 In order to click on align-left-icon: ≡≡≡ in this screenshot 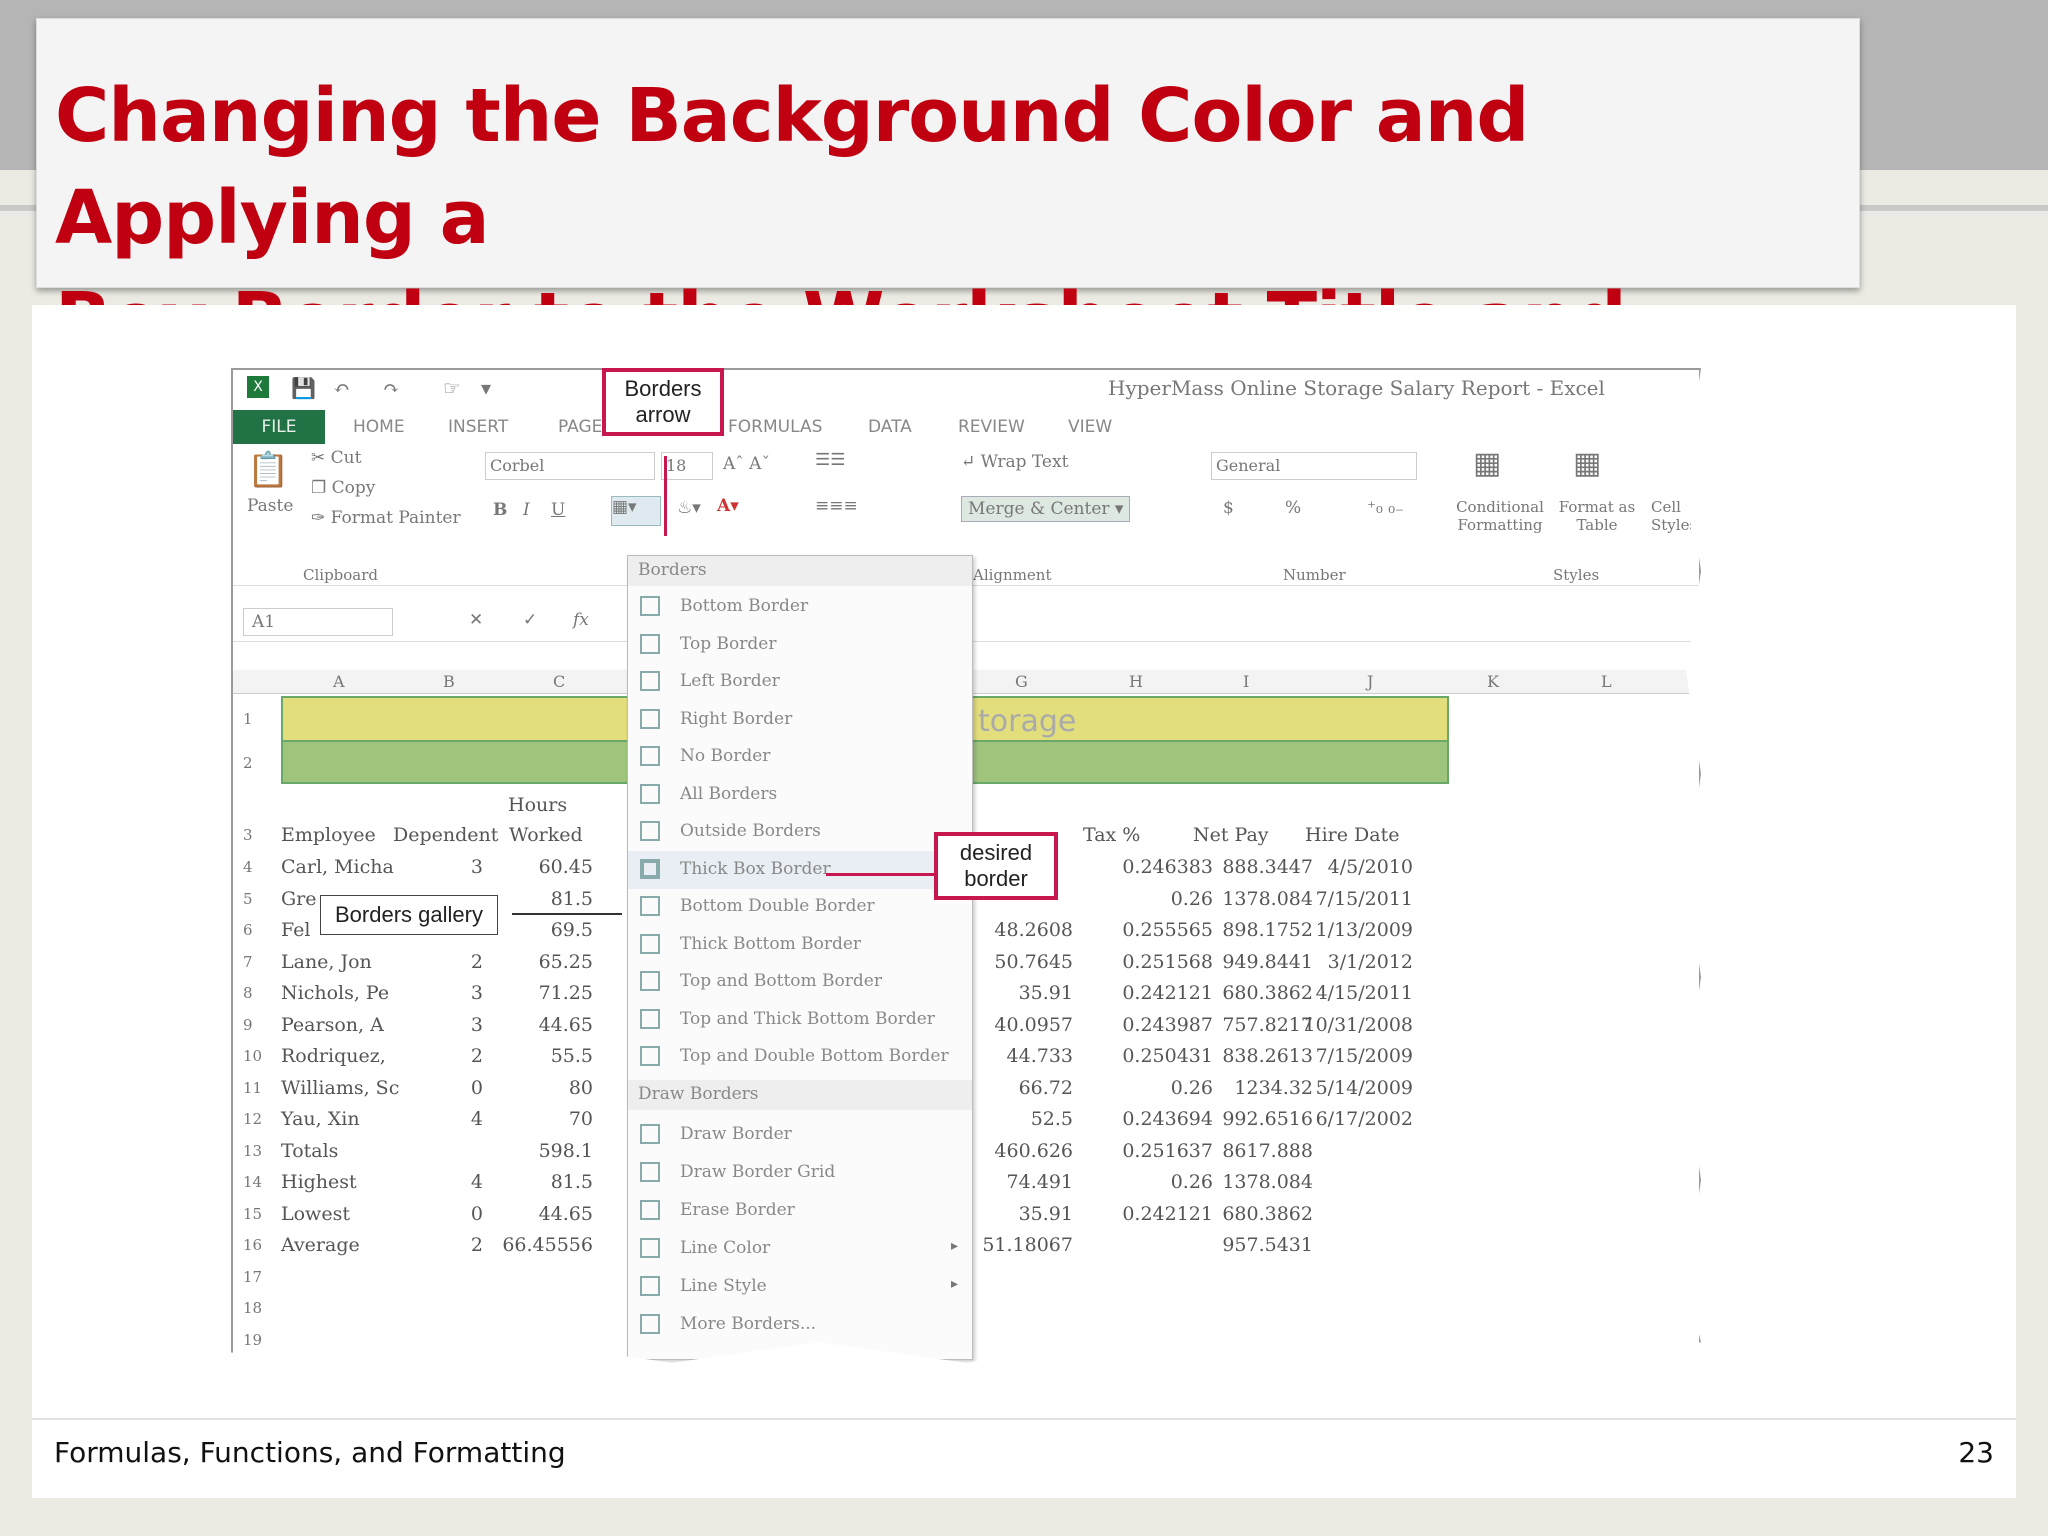, I will do `click(836, 506)`.